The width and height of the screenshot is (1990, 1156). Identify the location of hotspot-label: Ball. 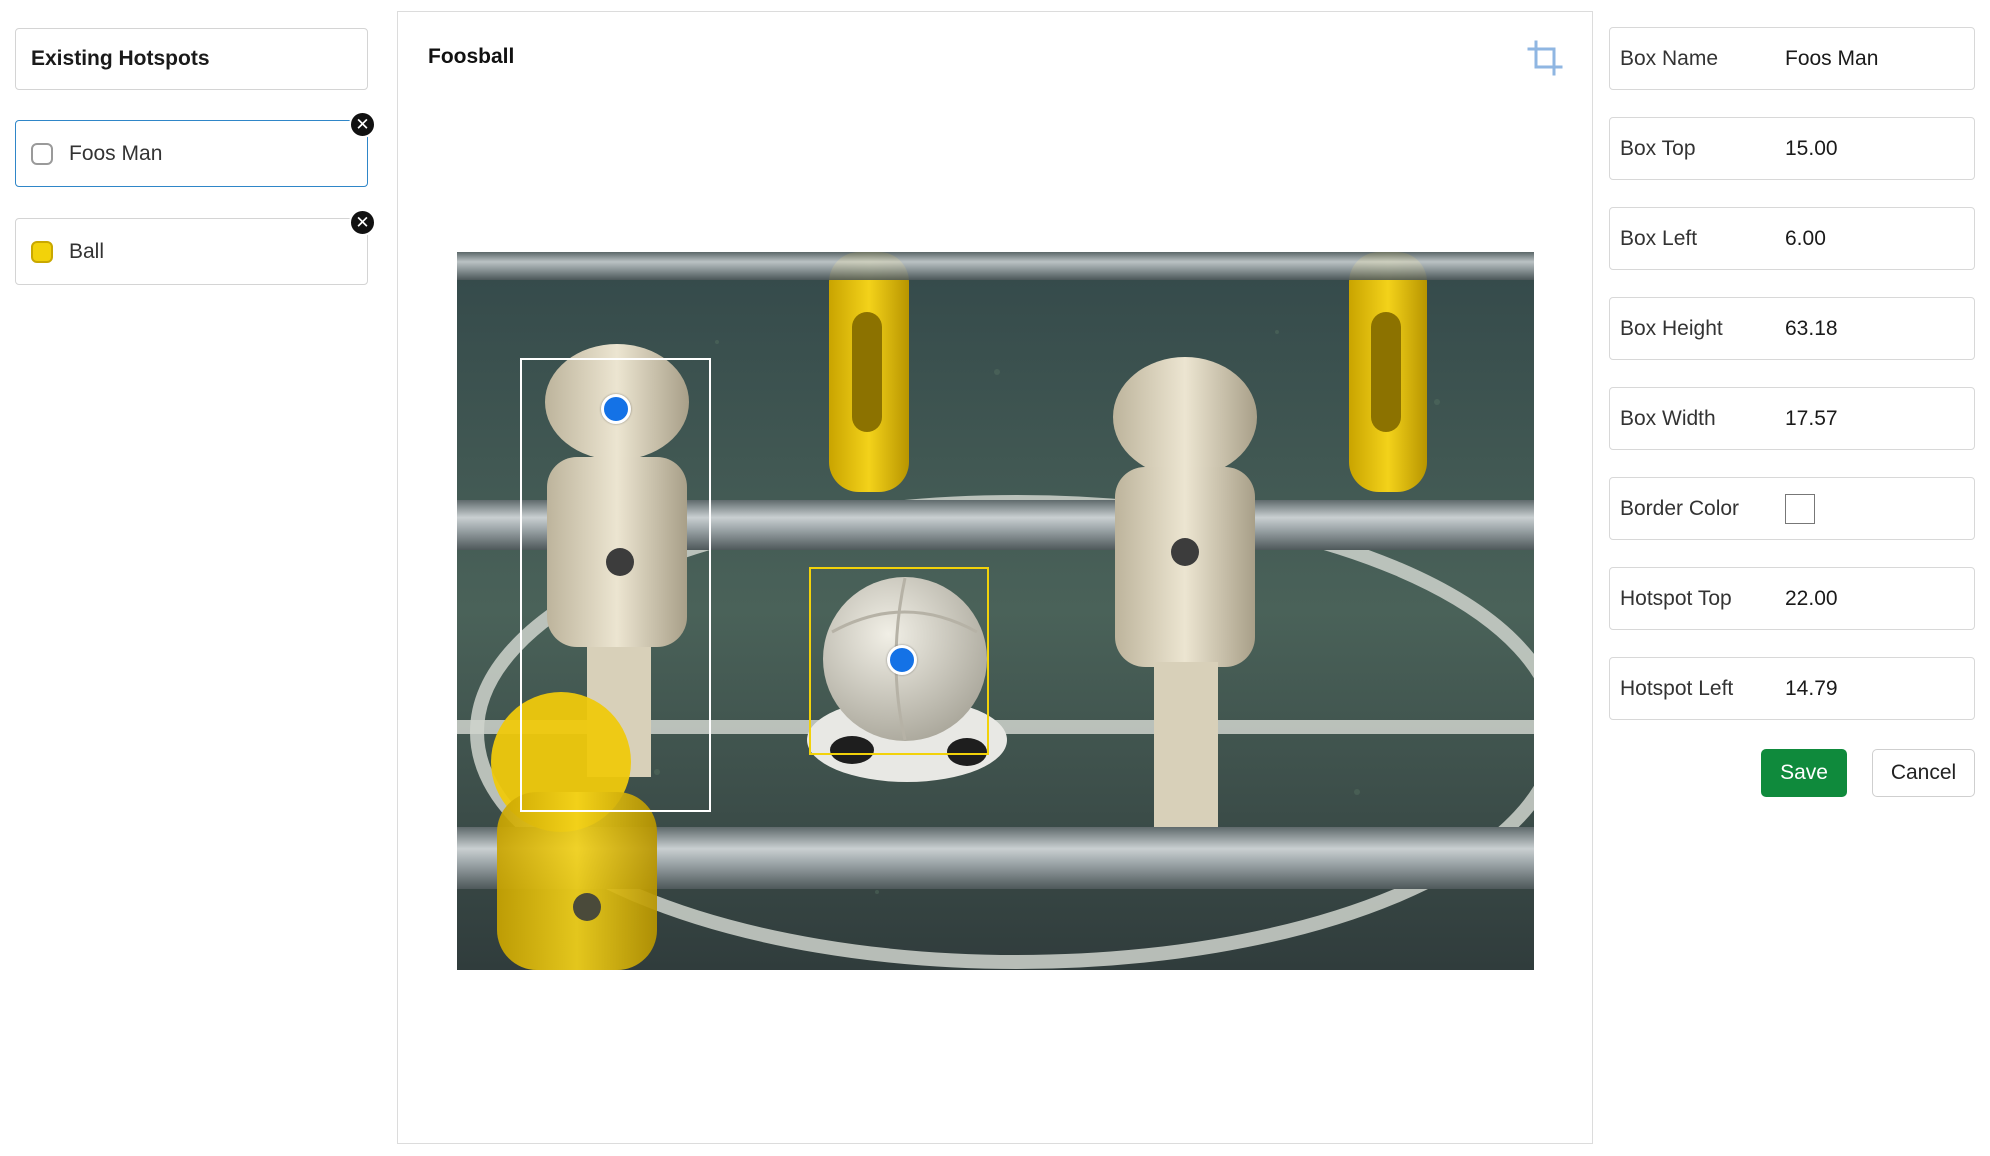
(87, 251).